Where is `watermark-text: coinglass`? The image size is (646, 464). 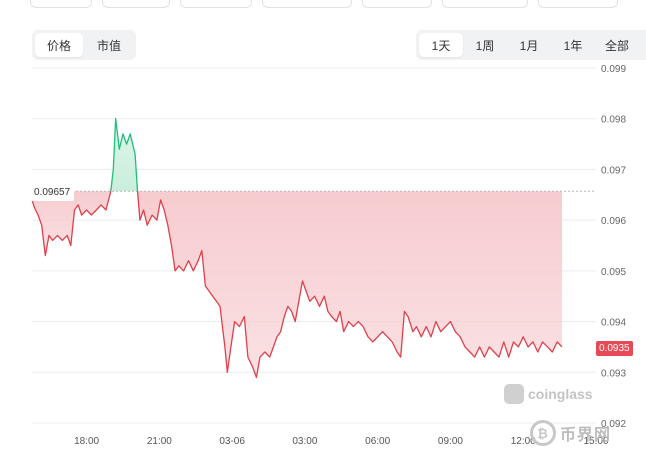
watermark-text: coinglass is located at coordinates (560, 394).